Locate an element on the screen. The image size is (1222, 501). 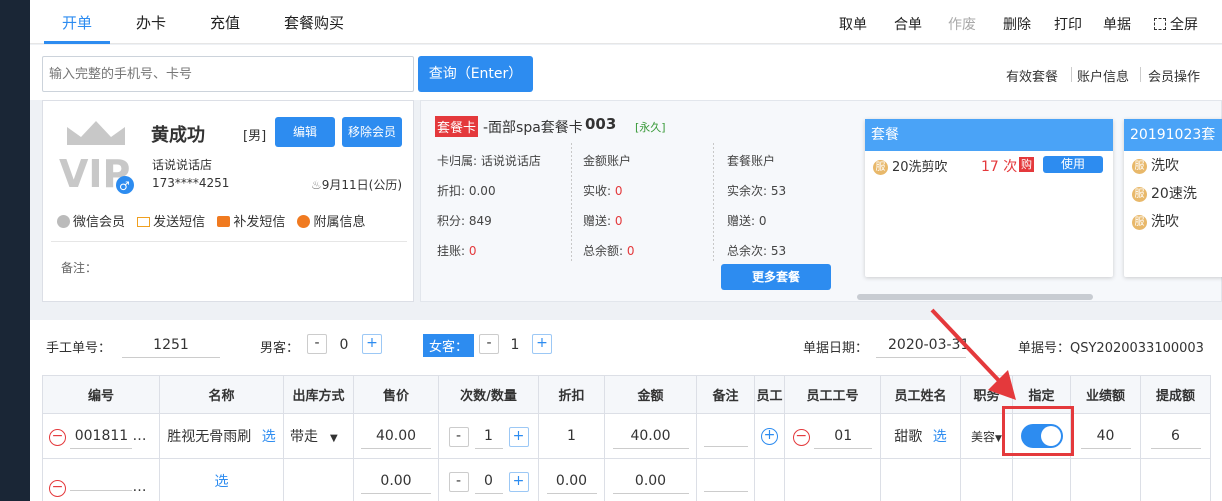
manual-no-input: 1251 is located at coordinates (171, 345).